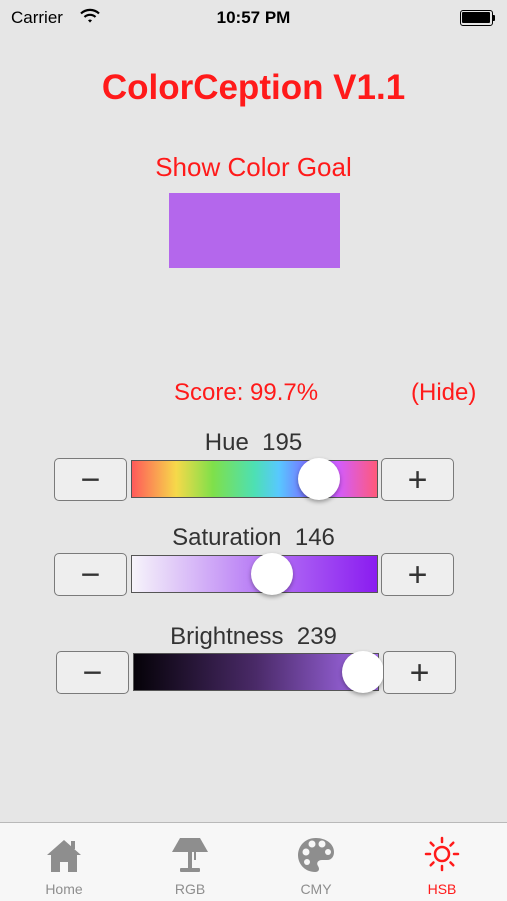 The image size is (507, 901). Describe the element at coordinates (419, 672) in the screenshot. I see `brightness-plus-button: +` at that location.